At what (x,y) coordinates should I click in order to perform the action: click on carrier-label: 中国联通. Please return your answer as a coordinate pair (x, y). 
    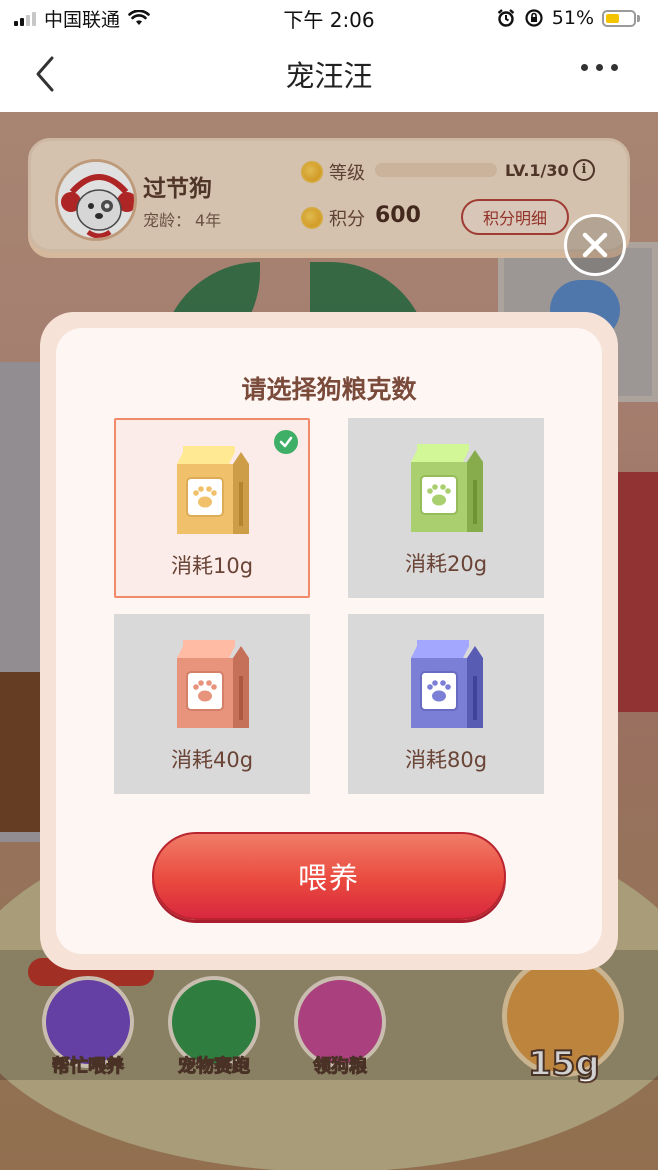
    Looking at the image, I should click on (82, 19).